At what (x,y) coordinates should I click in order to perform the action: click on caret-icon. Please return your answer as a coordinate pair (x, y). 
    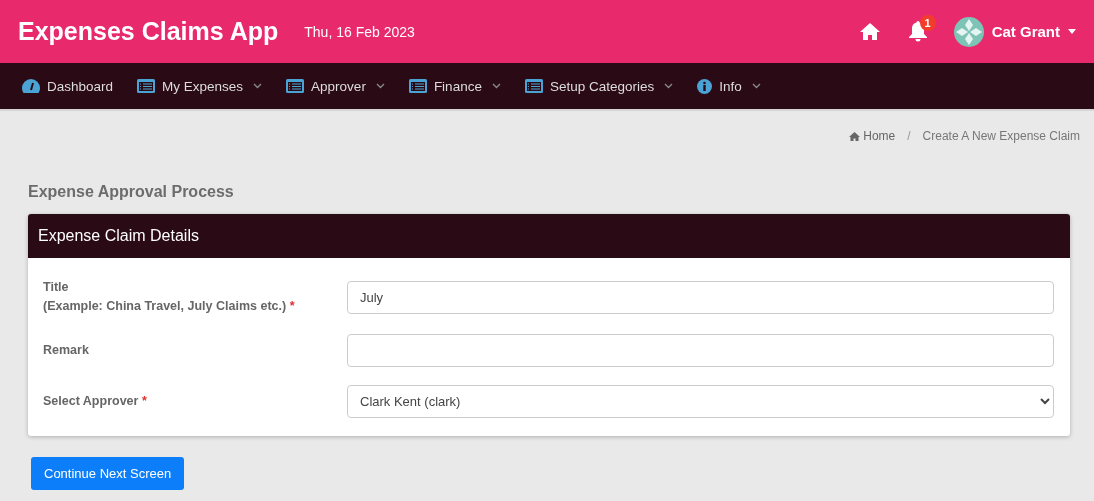
    Looking at the image, I should click on (1072, 31).